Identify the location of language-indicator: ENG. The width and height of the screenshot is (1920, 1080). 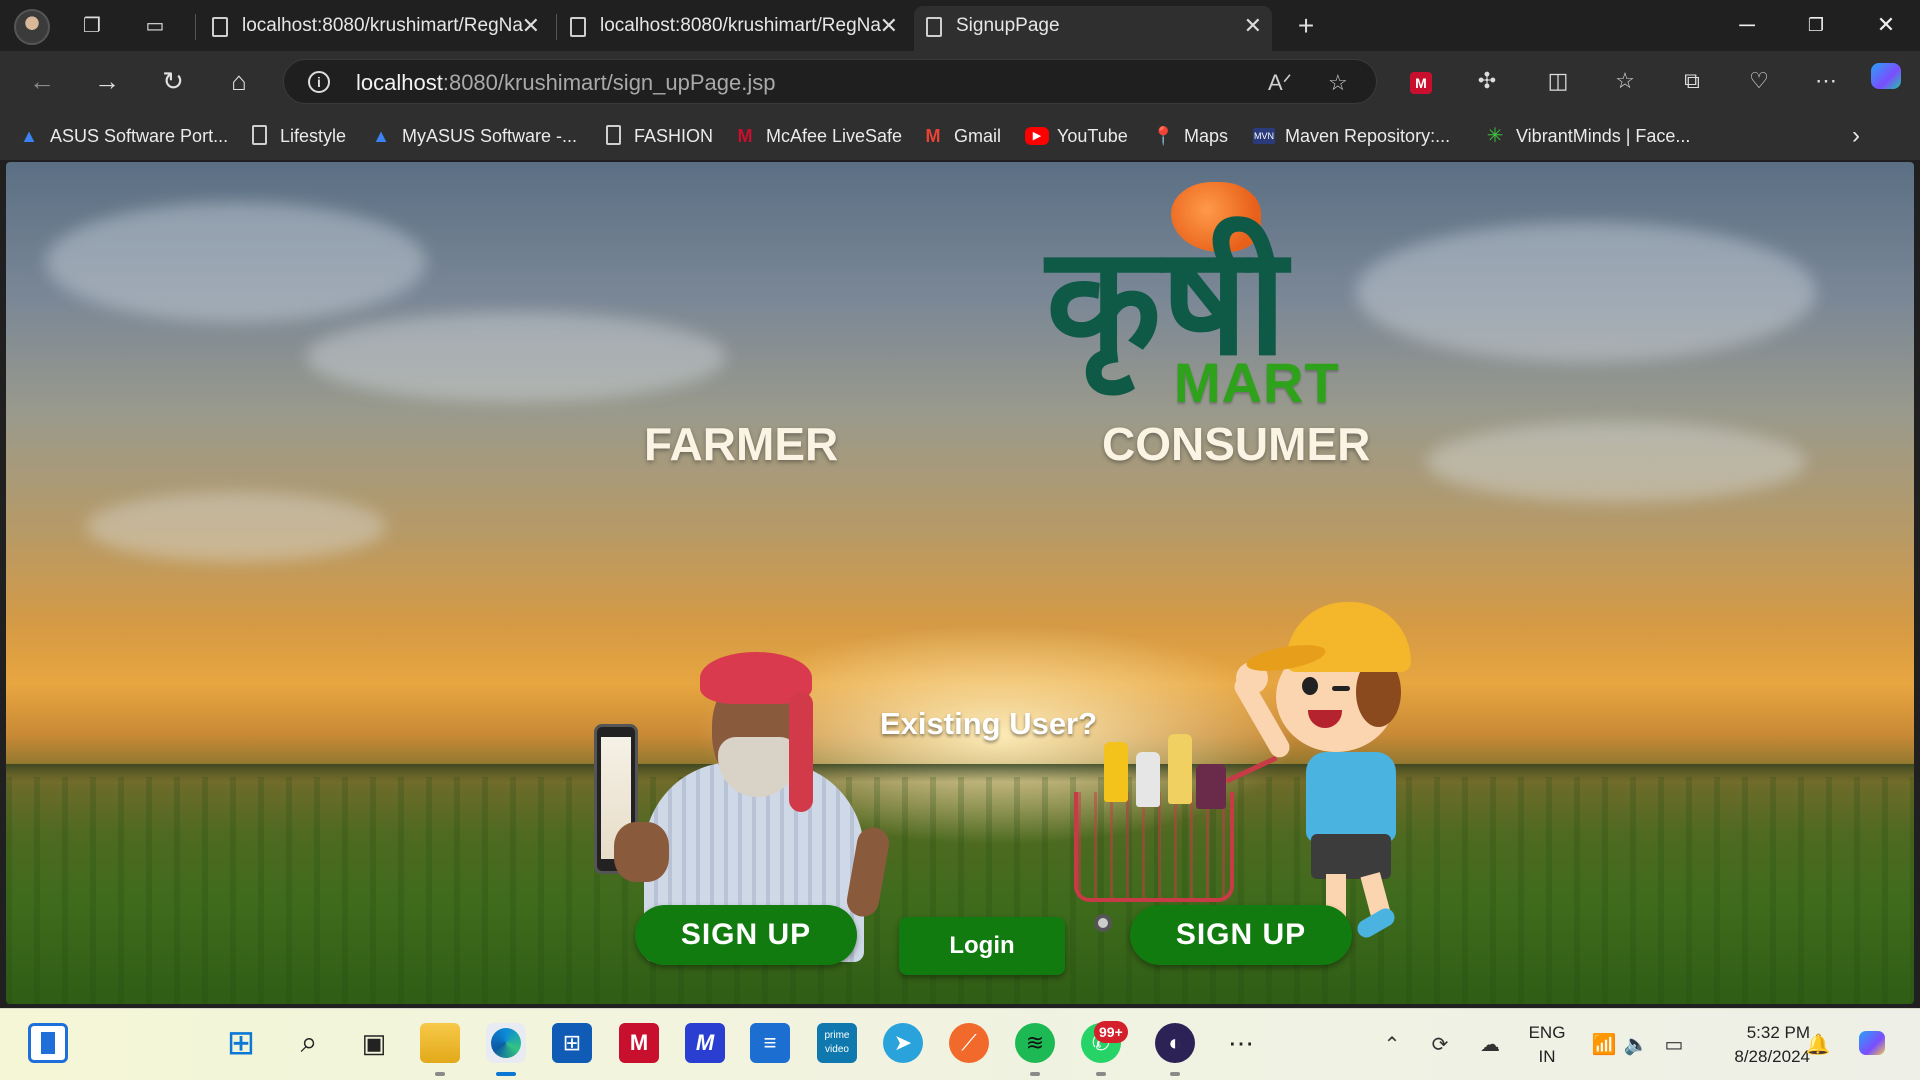
(1547, 1033).